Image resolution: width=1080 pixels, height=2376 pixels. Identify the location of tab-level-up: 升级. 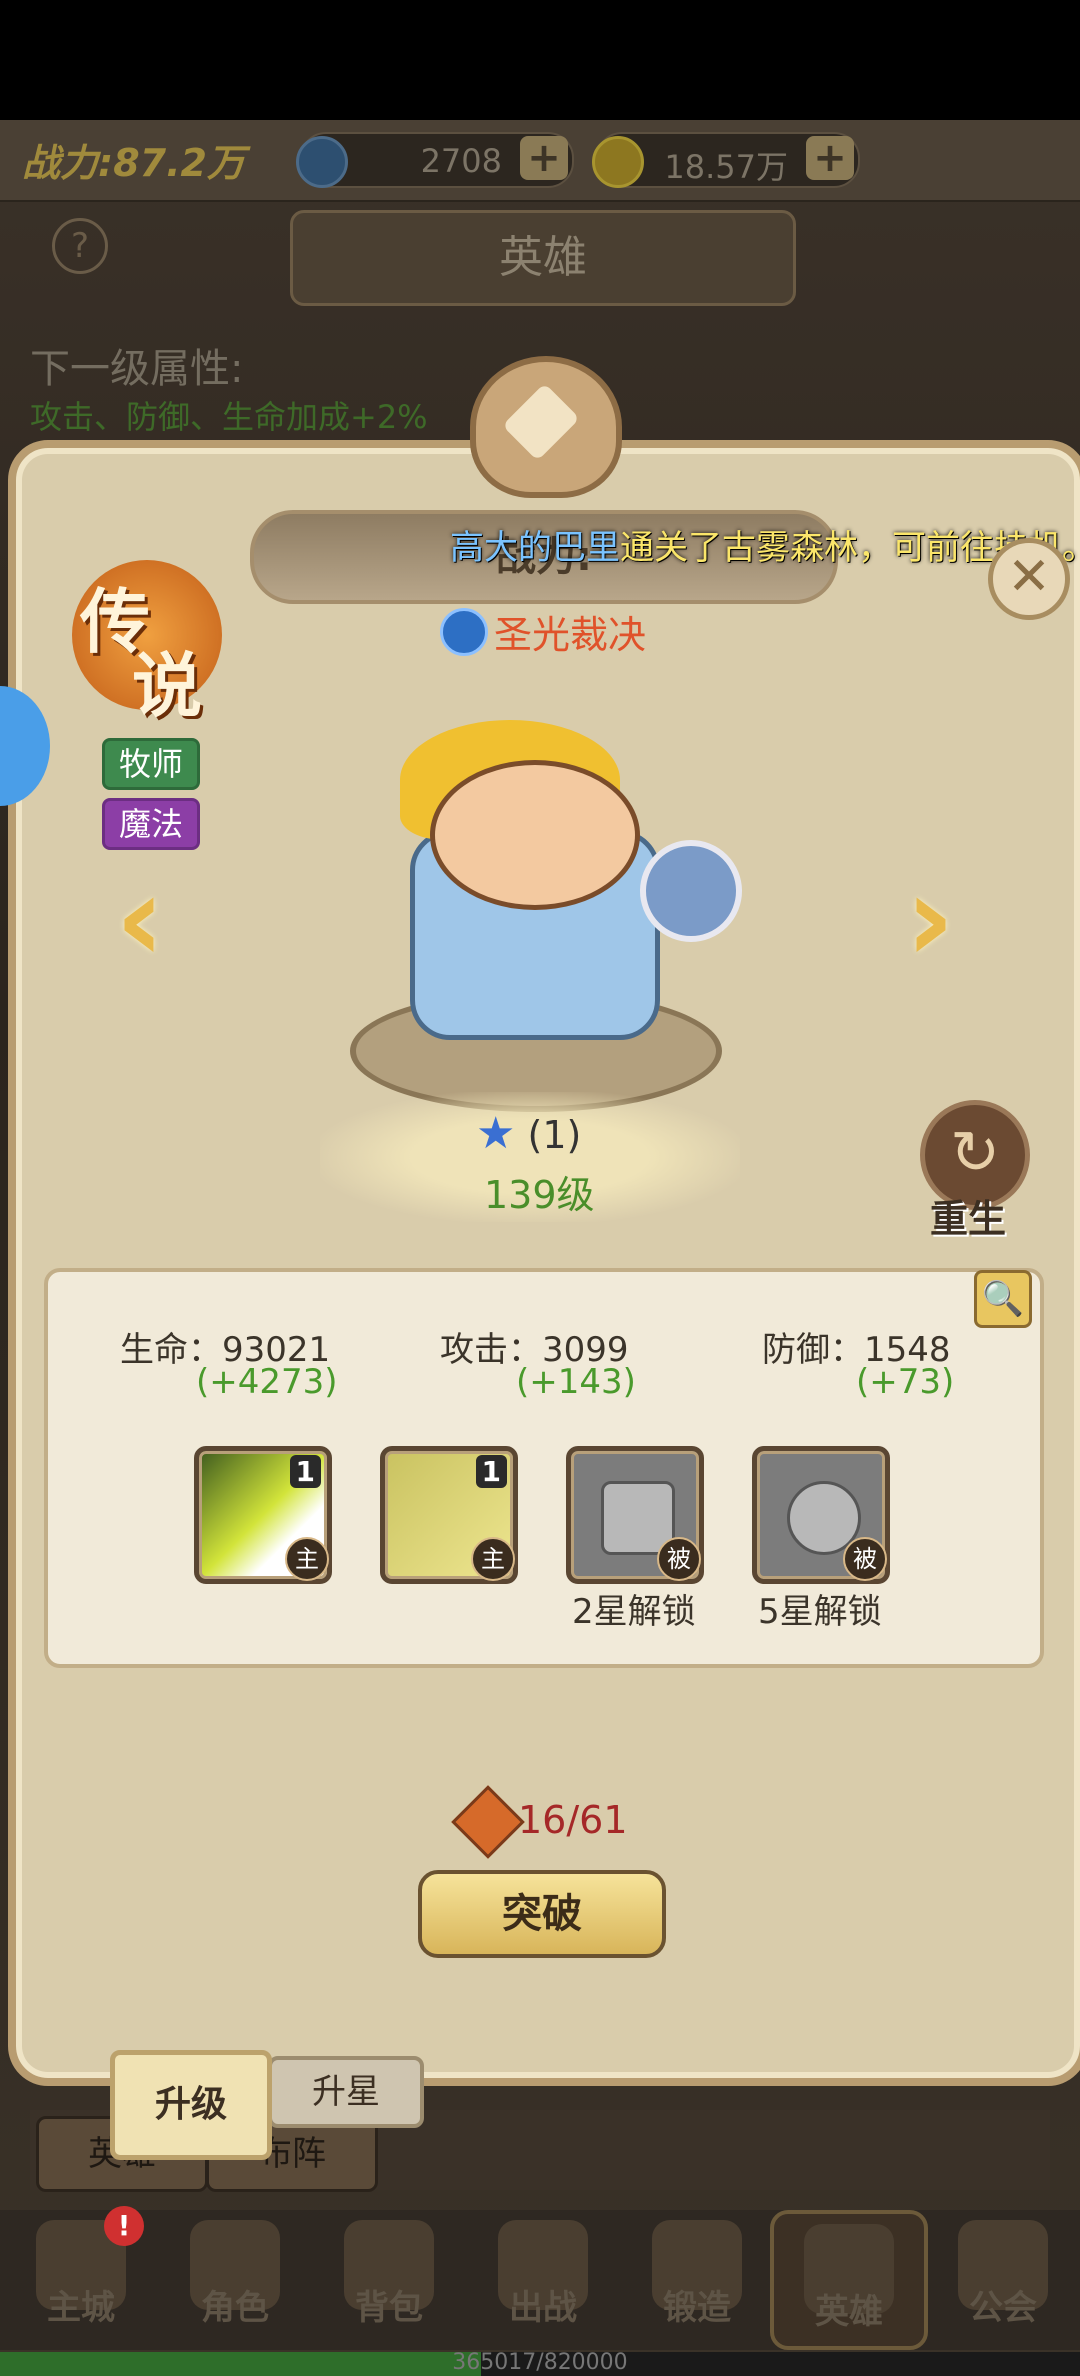
(191, 2105).